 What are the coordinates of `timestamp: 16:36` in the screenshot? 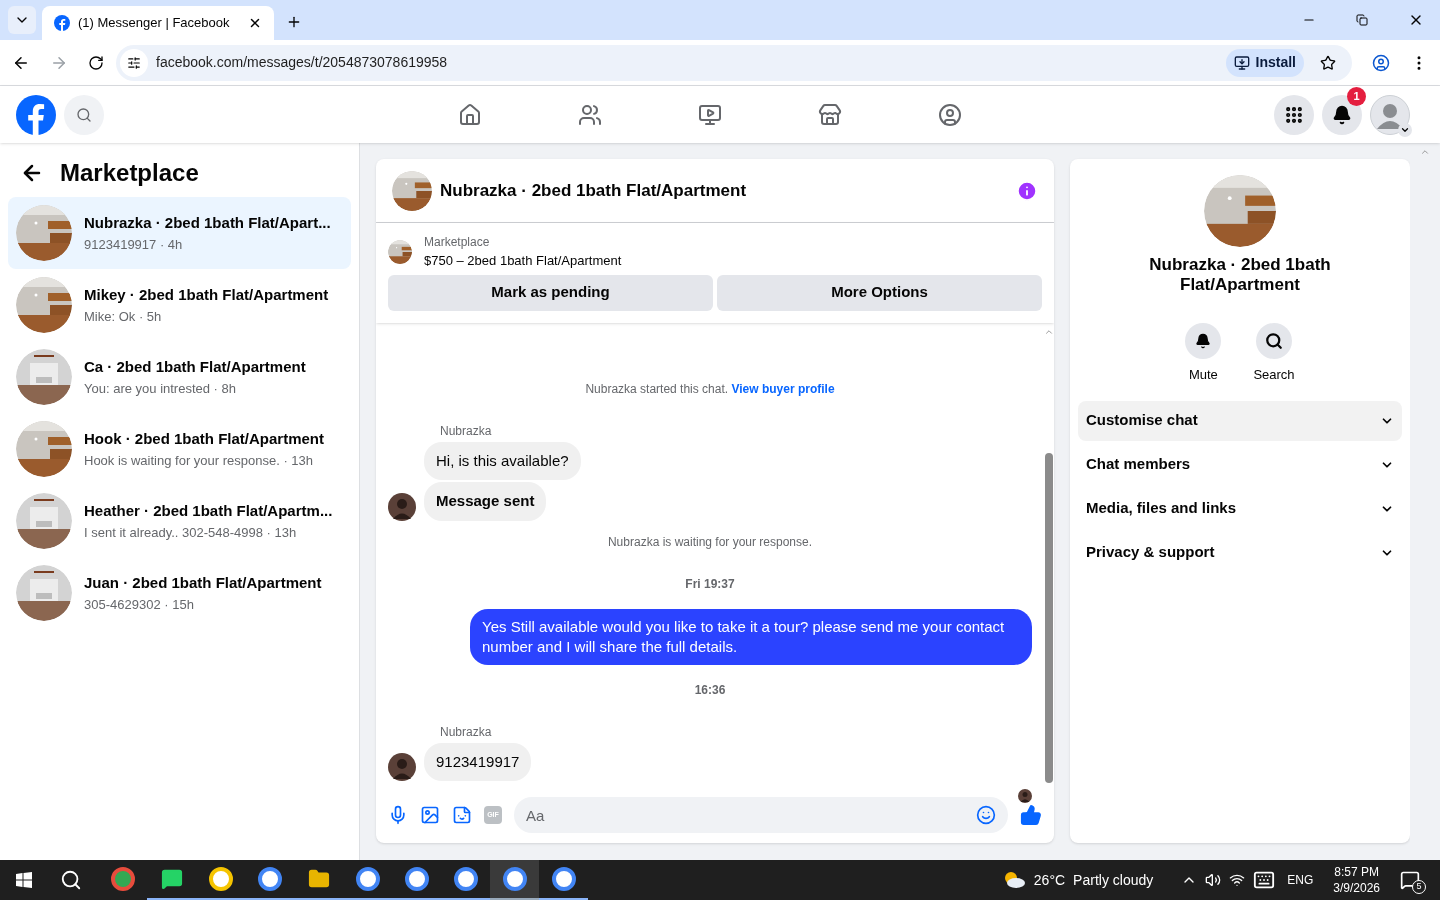 It's located at (710, 690).